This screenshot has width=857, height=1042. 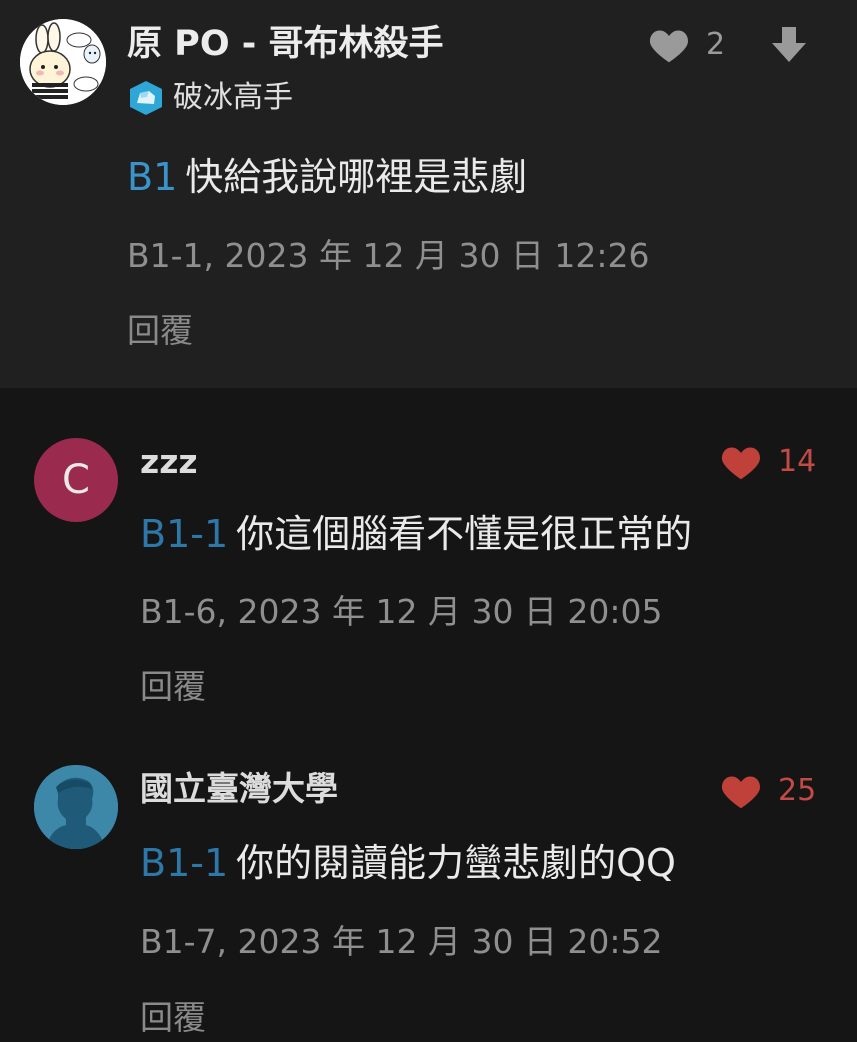 I want to click on school-silhouette-icon, so click(x=76, y=807).